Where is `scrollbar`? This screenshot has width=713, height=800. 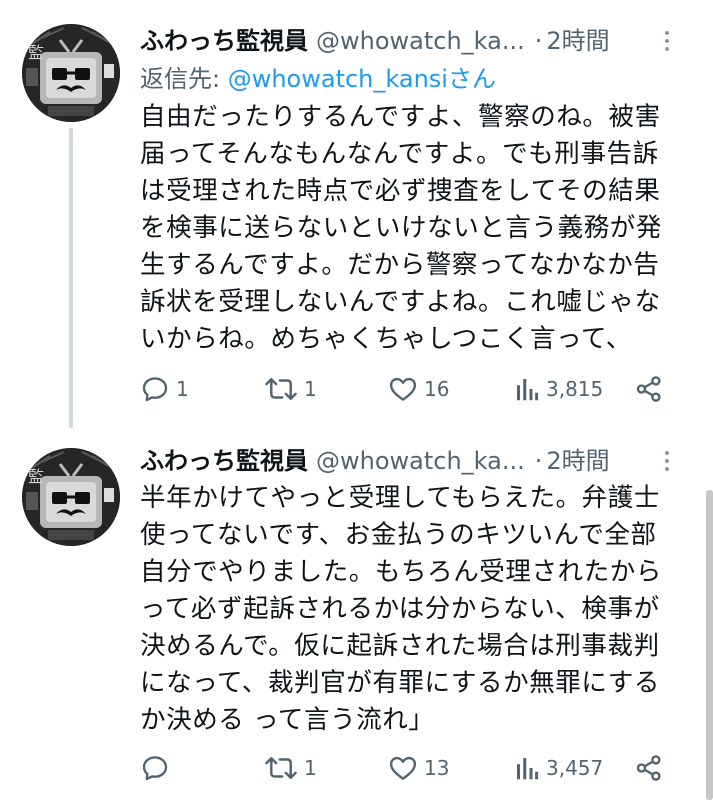
scrollbar is located at coordinates (709, 645).